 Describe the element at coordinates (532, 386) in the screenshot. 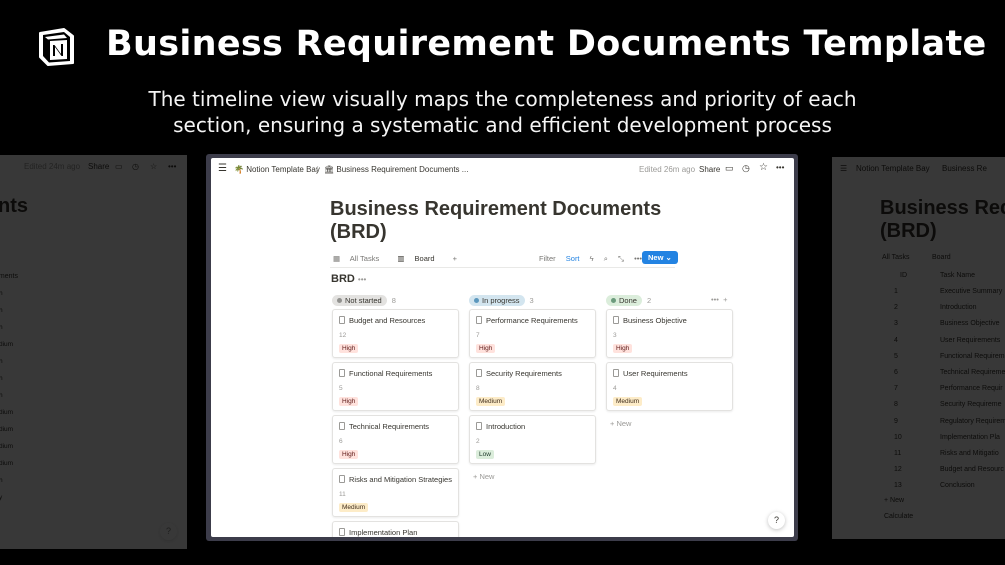

I see `board-card: Security Requirements 8 Medium` at that location.